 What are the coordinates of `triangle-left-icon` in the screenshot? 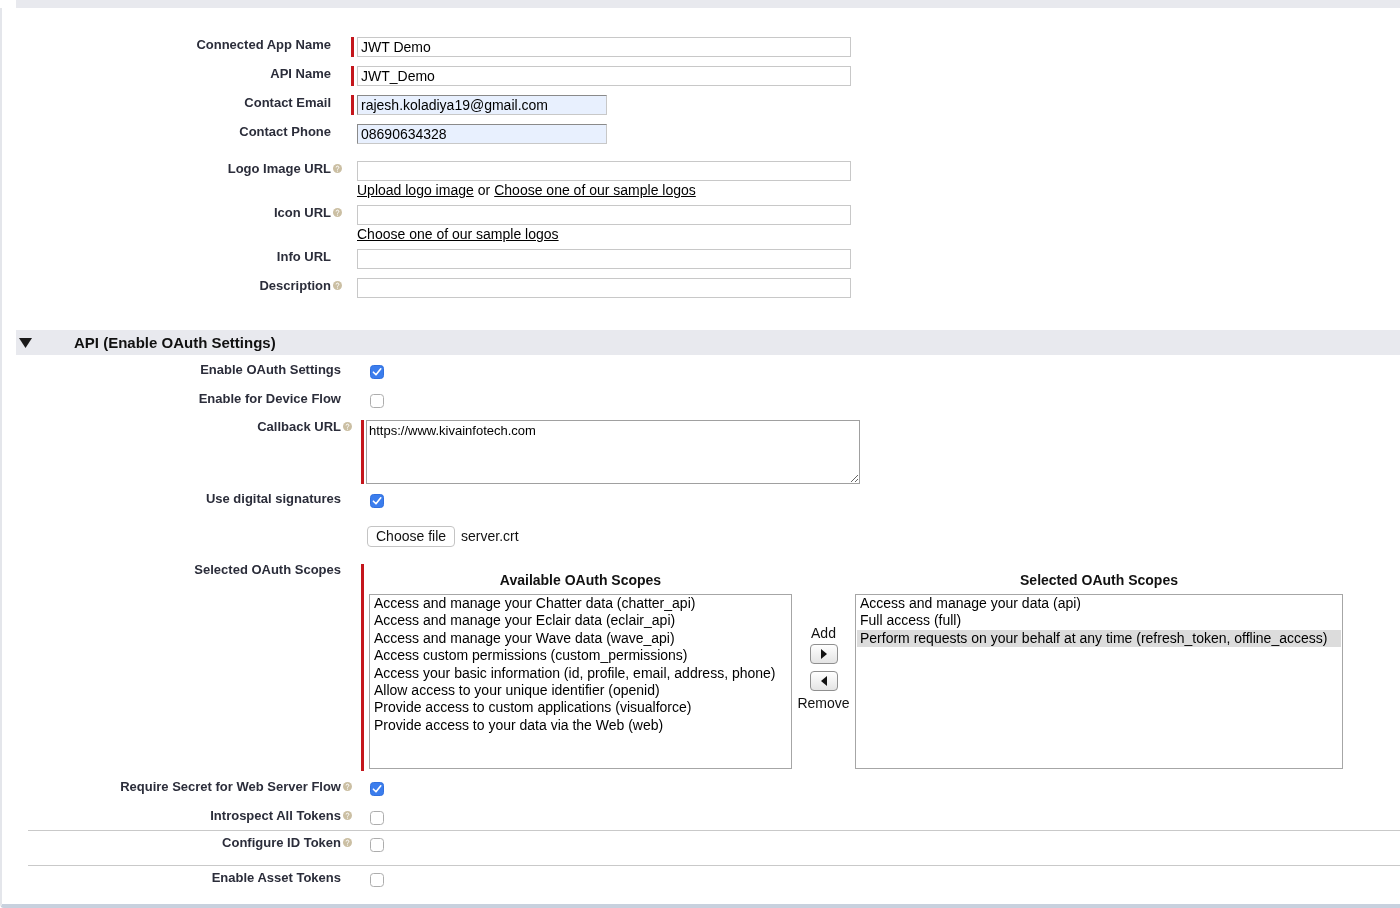 It's located at (823, 681).